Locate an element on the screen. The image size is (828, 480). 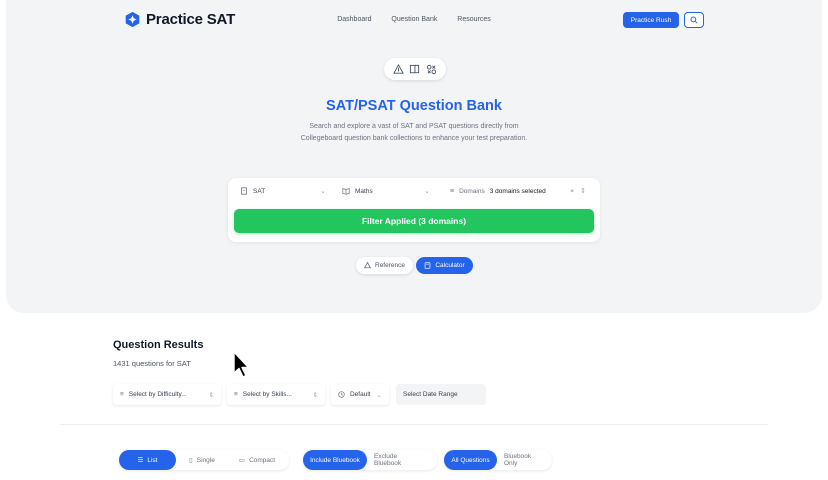
view-single-button: ▯ Single is located at coordinates (202, 460).